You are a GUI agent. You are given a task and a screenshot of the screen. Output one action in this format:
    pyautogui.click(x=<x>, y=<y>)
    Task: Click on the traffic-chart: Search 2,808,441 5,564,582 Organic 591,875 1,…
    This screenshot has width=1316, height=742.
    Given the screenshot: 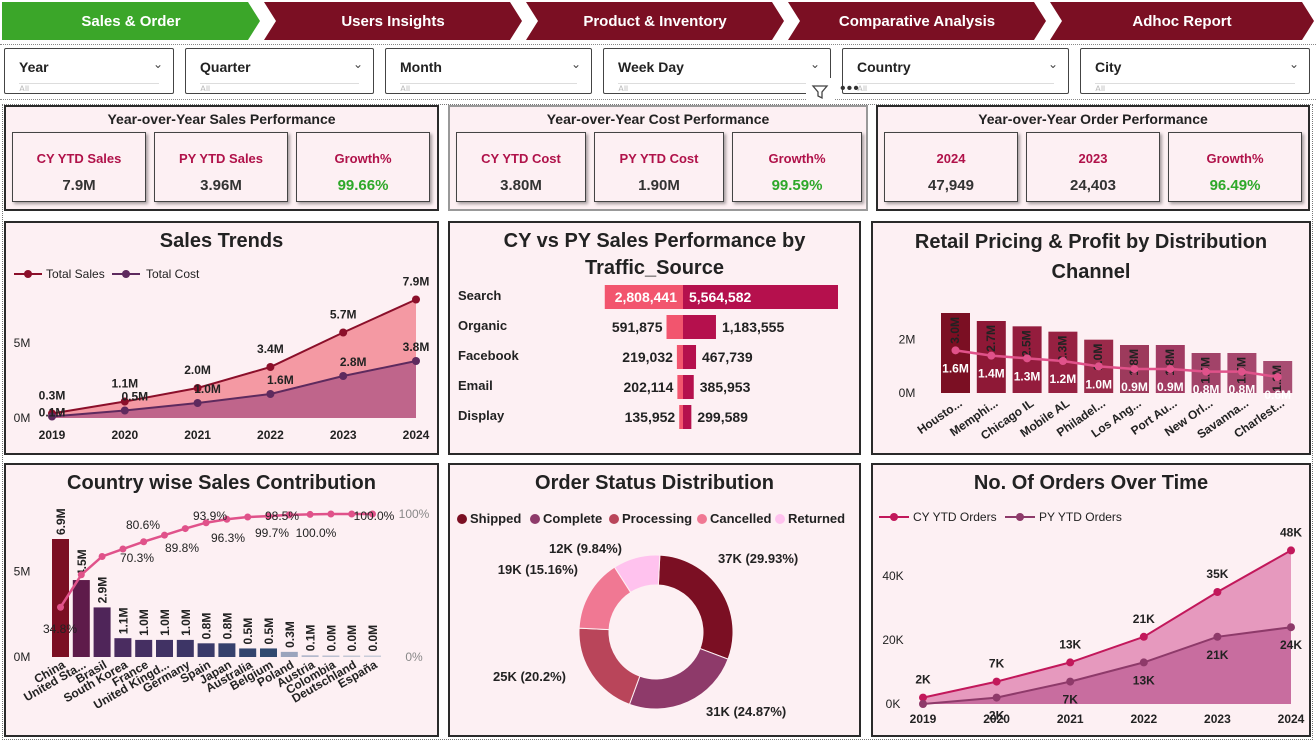 What is the action you would take?
    pyautogui.click(x=648, y=357)
    